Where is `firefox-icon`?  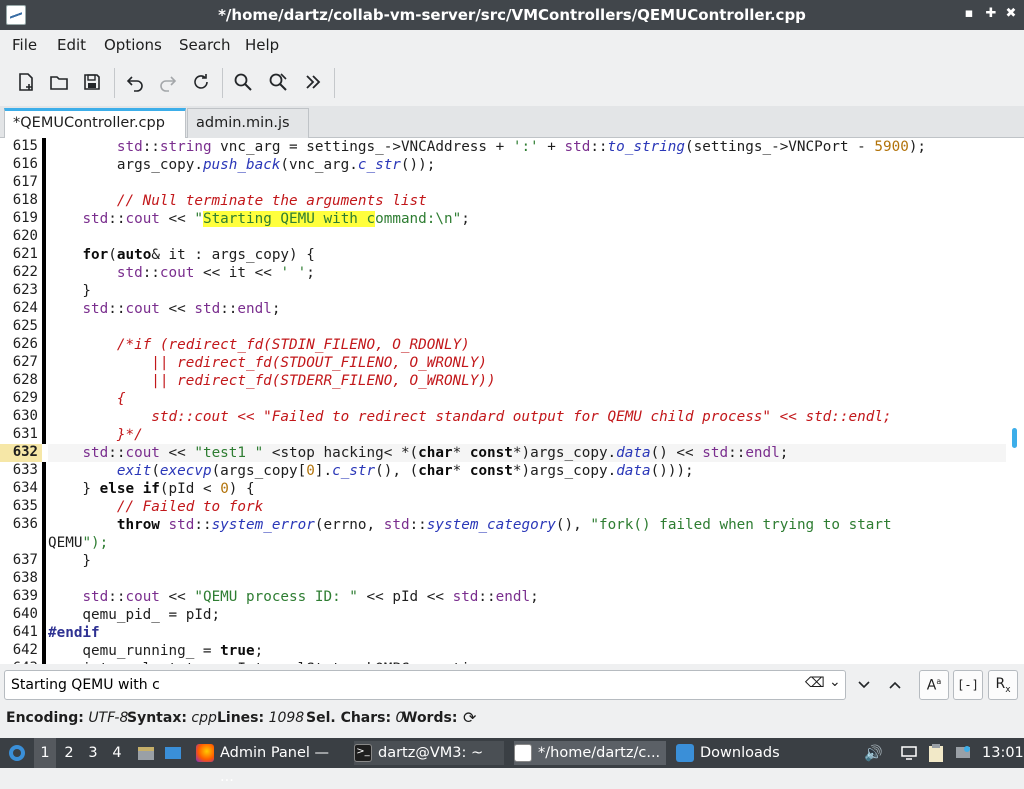 firefox-icon is located at coordinates (205, 753).